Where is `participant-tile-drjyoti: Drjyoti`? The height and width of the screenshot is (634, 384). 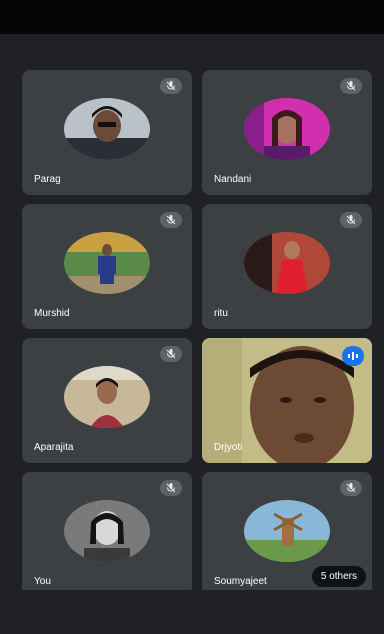 participant-tile-drjyoti: Drjyoti is located at coordinates (287, 400).